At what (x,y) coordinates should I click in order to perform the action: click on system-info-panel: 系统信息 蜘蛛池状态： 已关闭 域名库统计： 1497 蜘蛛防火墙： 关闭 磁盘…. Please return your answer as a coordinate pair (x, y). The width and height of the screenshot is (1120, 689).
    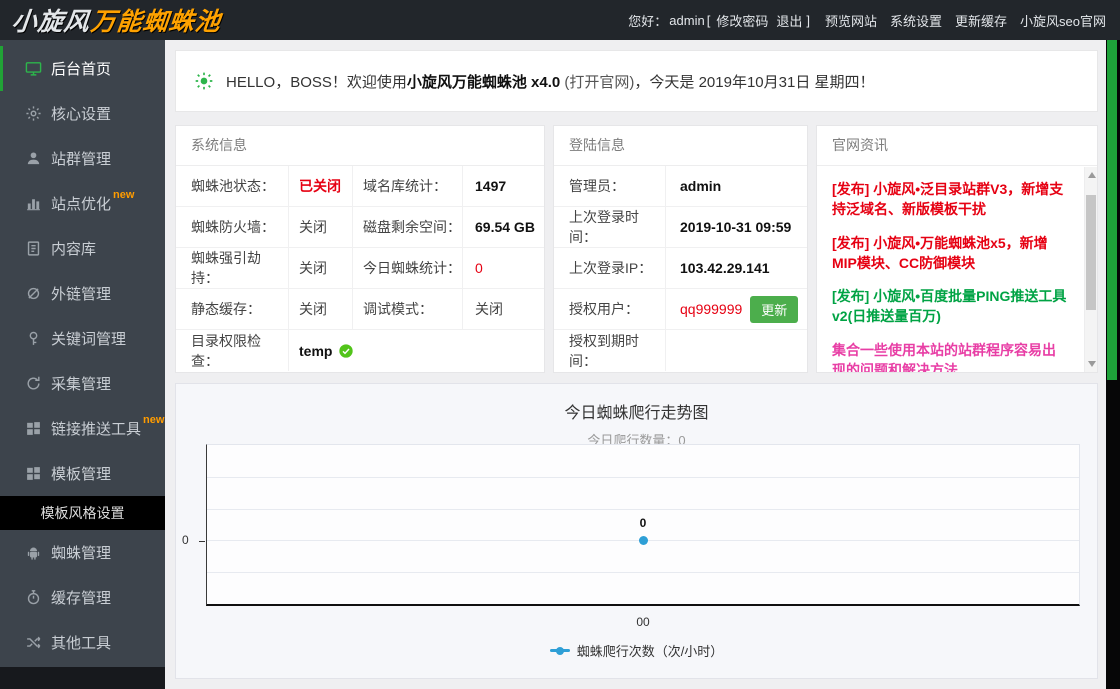
    Looking at the image, I should click on (360, 249).